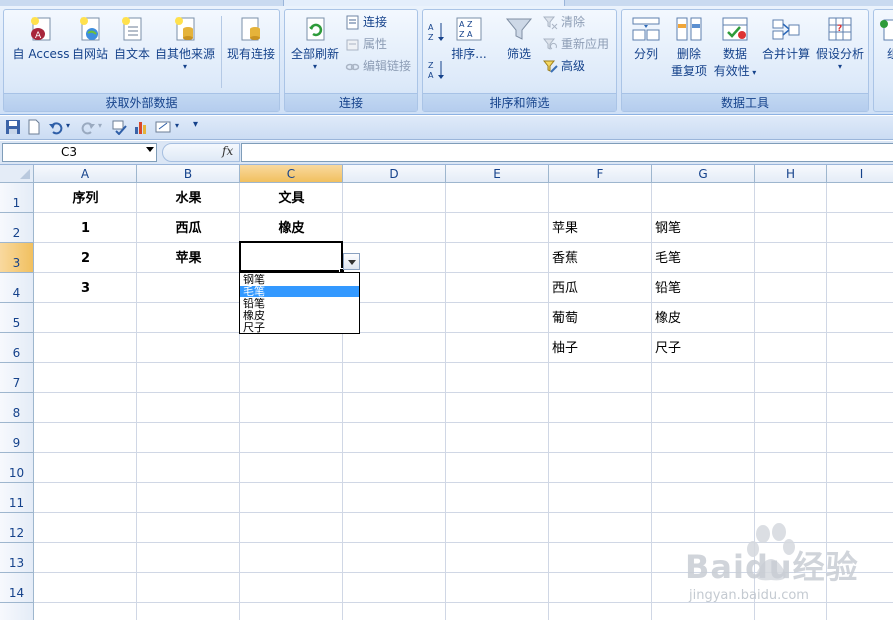 Image resolution: width=893 pixels, height=620 pixels. I want to click on cell-b3: 苹果, so click(188, 257).